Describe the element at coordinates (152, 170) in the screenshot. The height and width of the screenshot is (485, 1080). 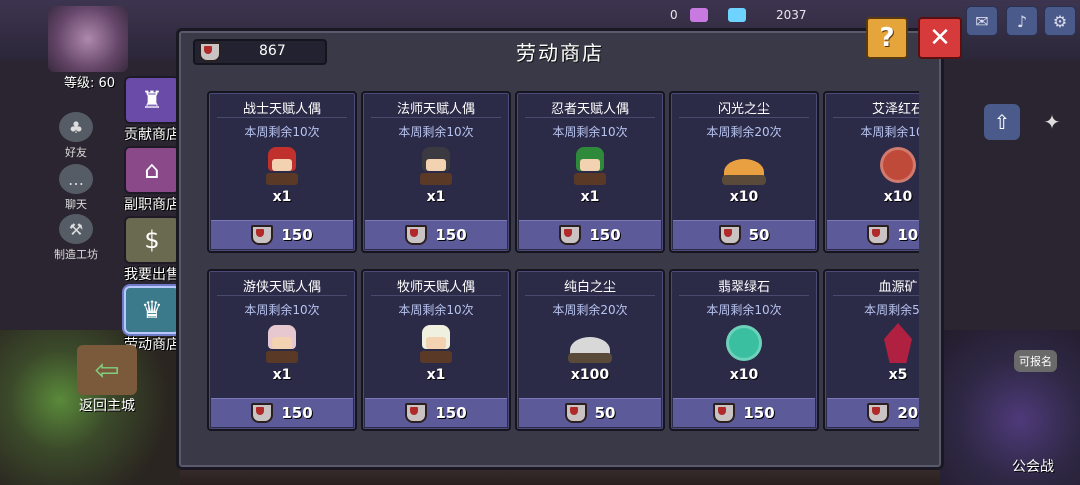
I see `profession-shop-icon: ⌂` at that location.